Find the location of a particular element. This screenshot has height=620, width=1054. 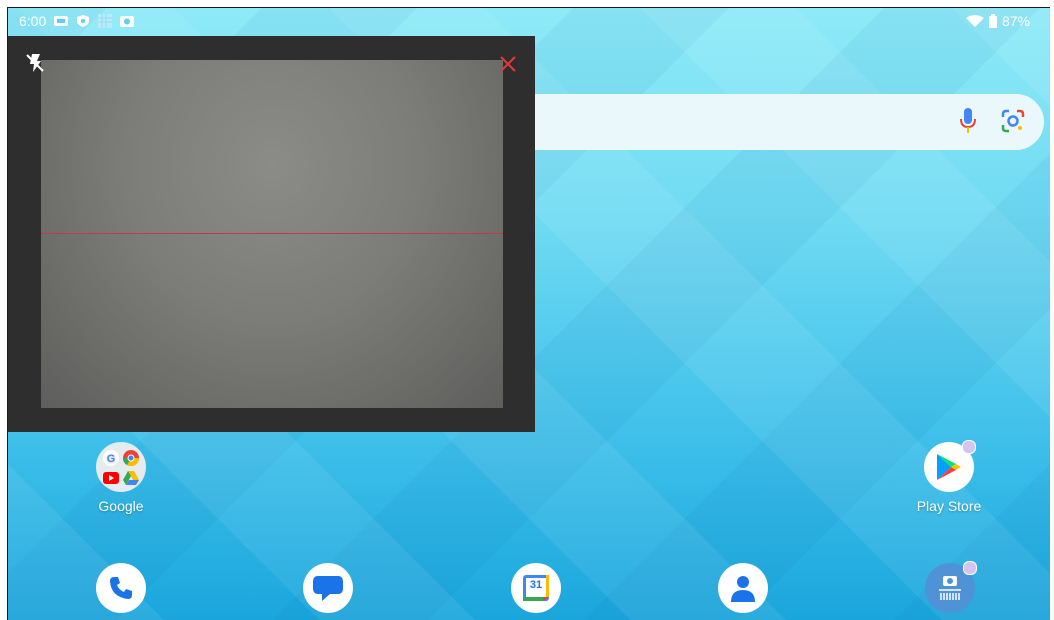

dock-messages is located at coordinates (328, 588).